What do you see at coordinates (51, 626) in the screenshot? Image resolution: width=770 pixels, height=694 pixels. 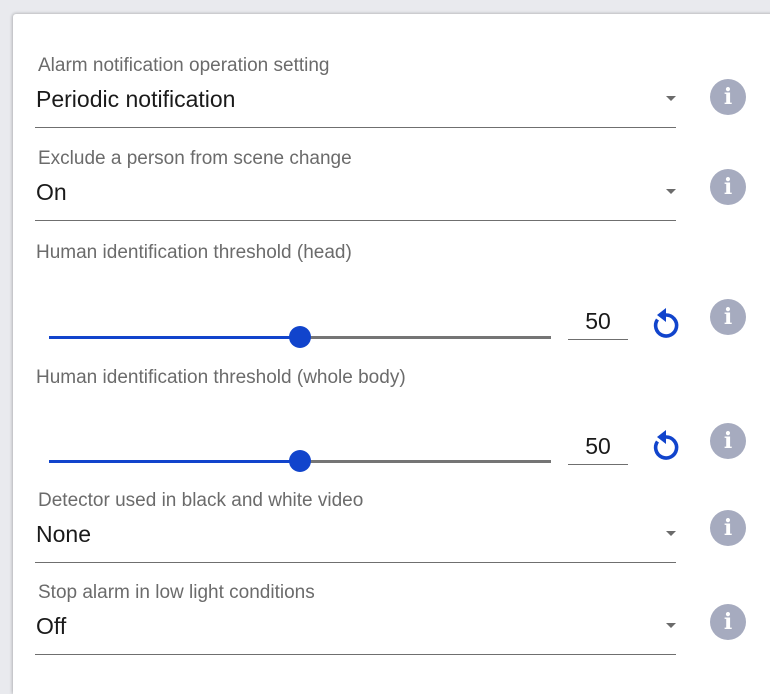 I see `low-light-stop-value: Off` at bounding box center [51, 626].